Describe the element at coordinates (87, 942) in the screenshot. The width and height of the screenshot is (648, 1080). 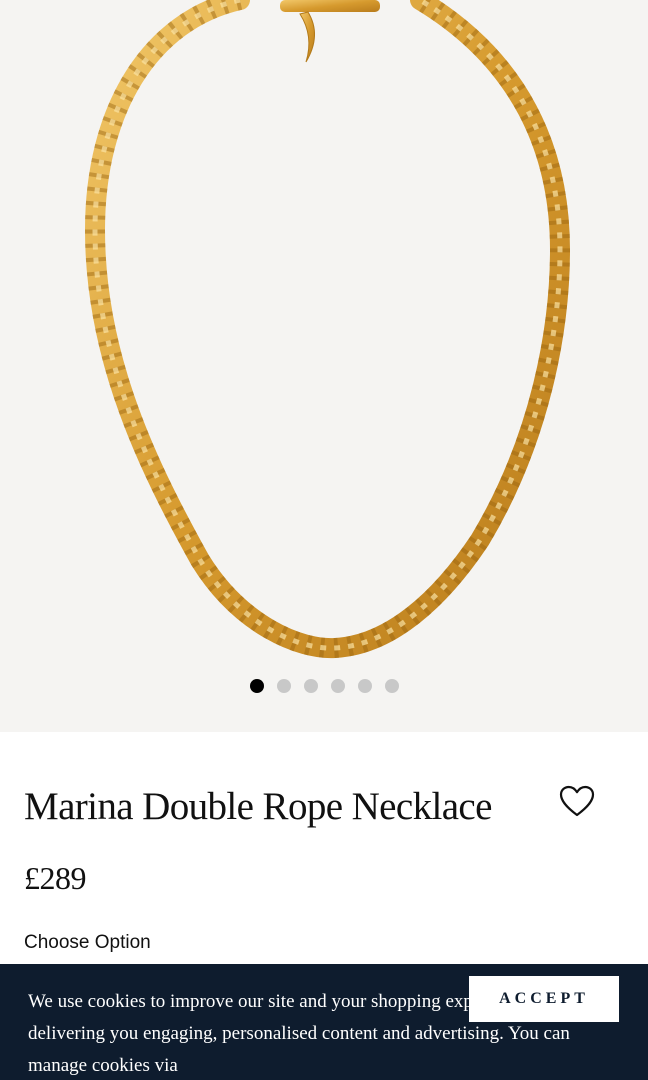
I see `choose-option-label: Choose Option` at that location.